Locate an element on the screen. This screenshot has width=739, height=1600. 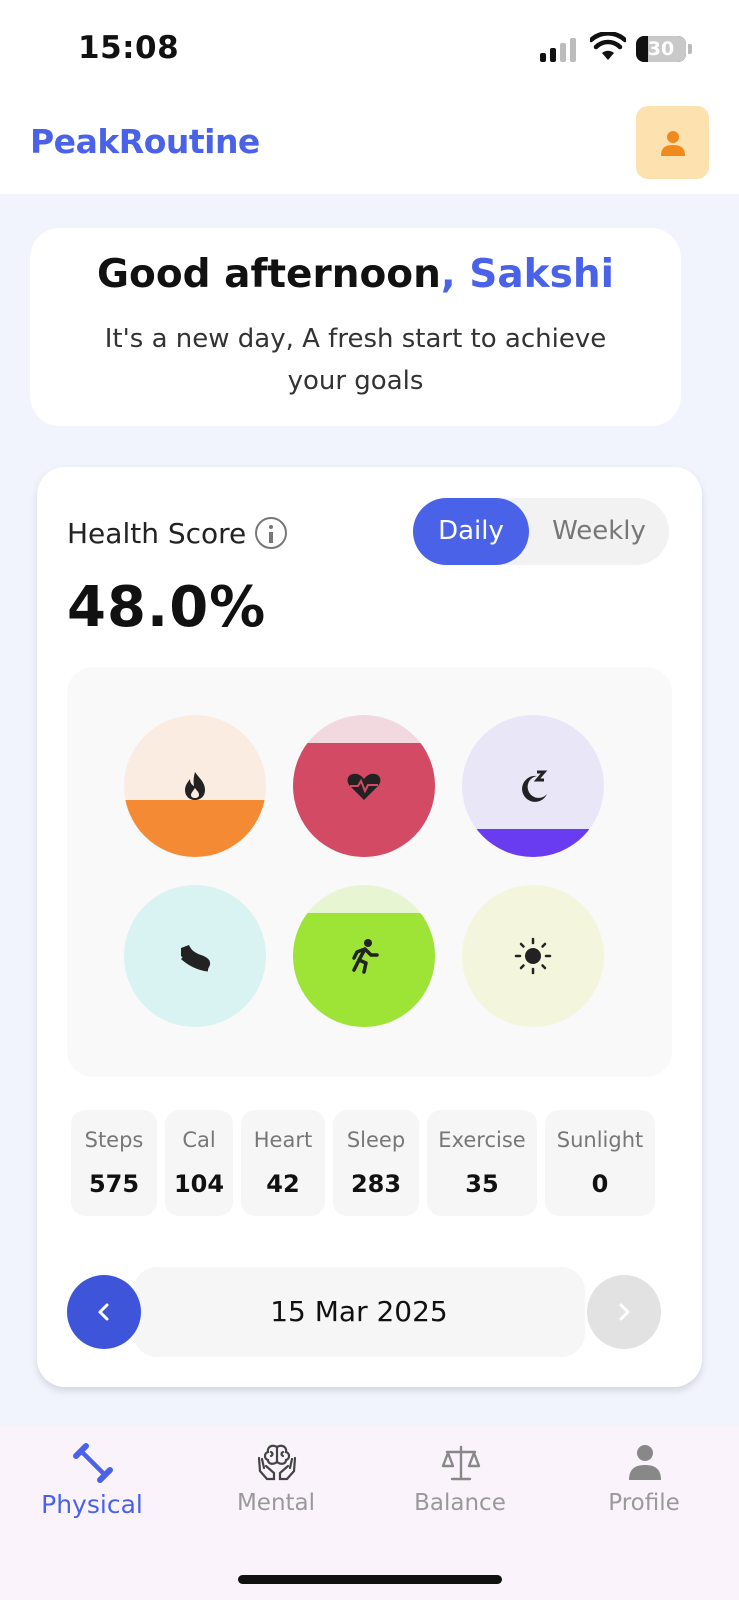
profile-button is located at coordinates (672, 142).